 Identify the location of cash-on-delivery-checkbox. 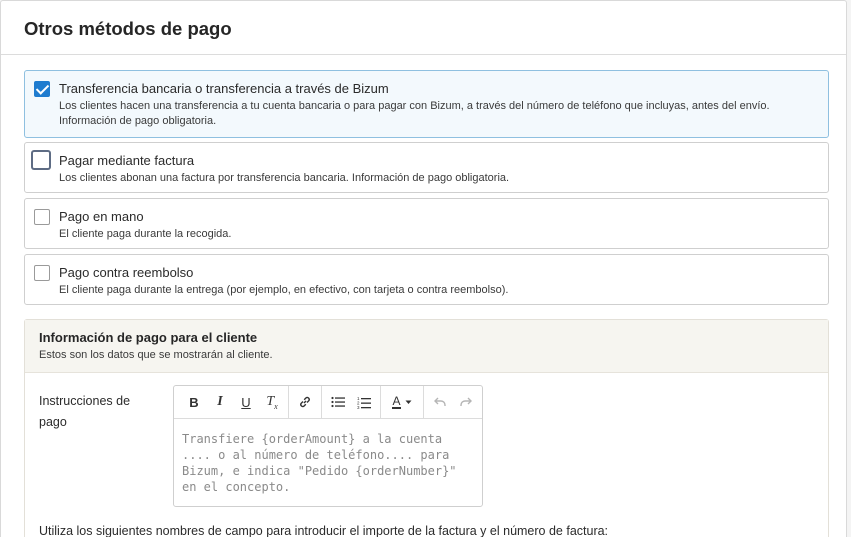
(42, 273).